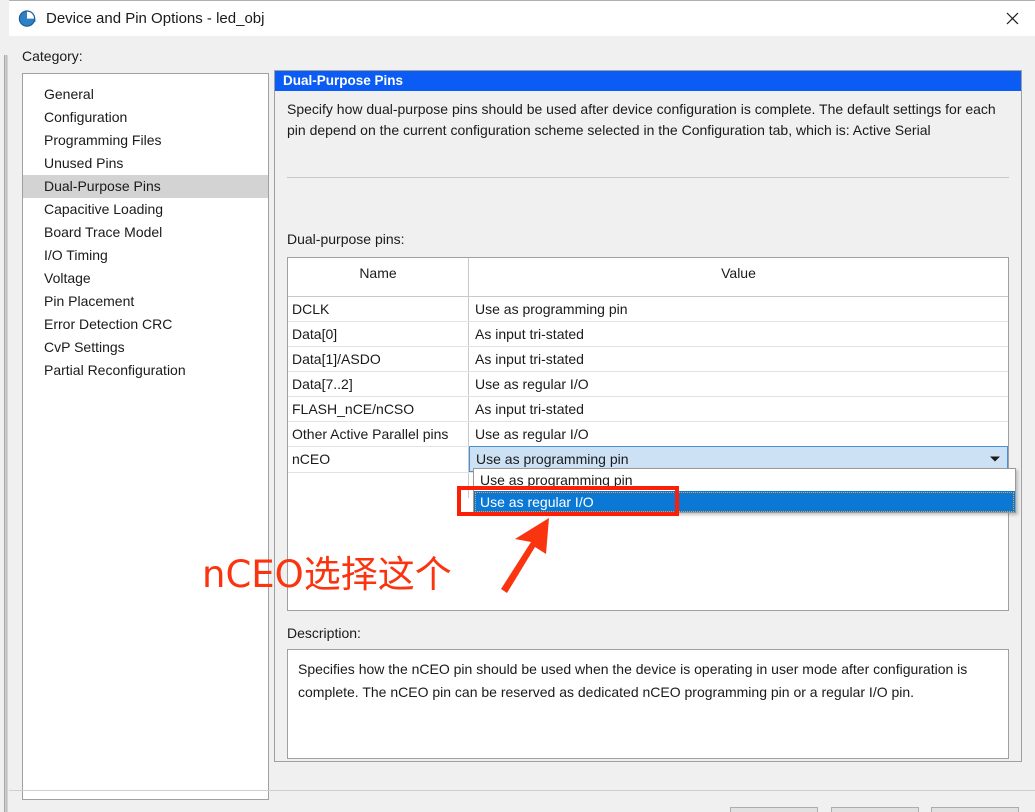  Describe the element at coordinates (378, 459) in the screenshot. I see `cell-pin-name: nCEO` at that location.